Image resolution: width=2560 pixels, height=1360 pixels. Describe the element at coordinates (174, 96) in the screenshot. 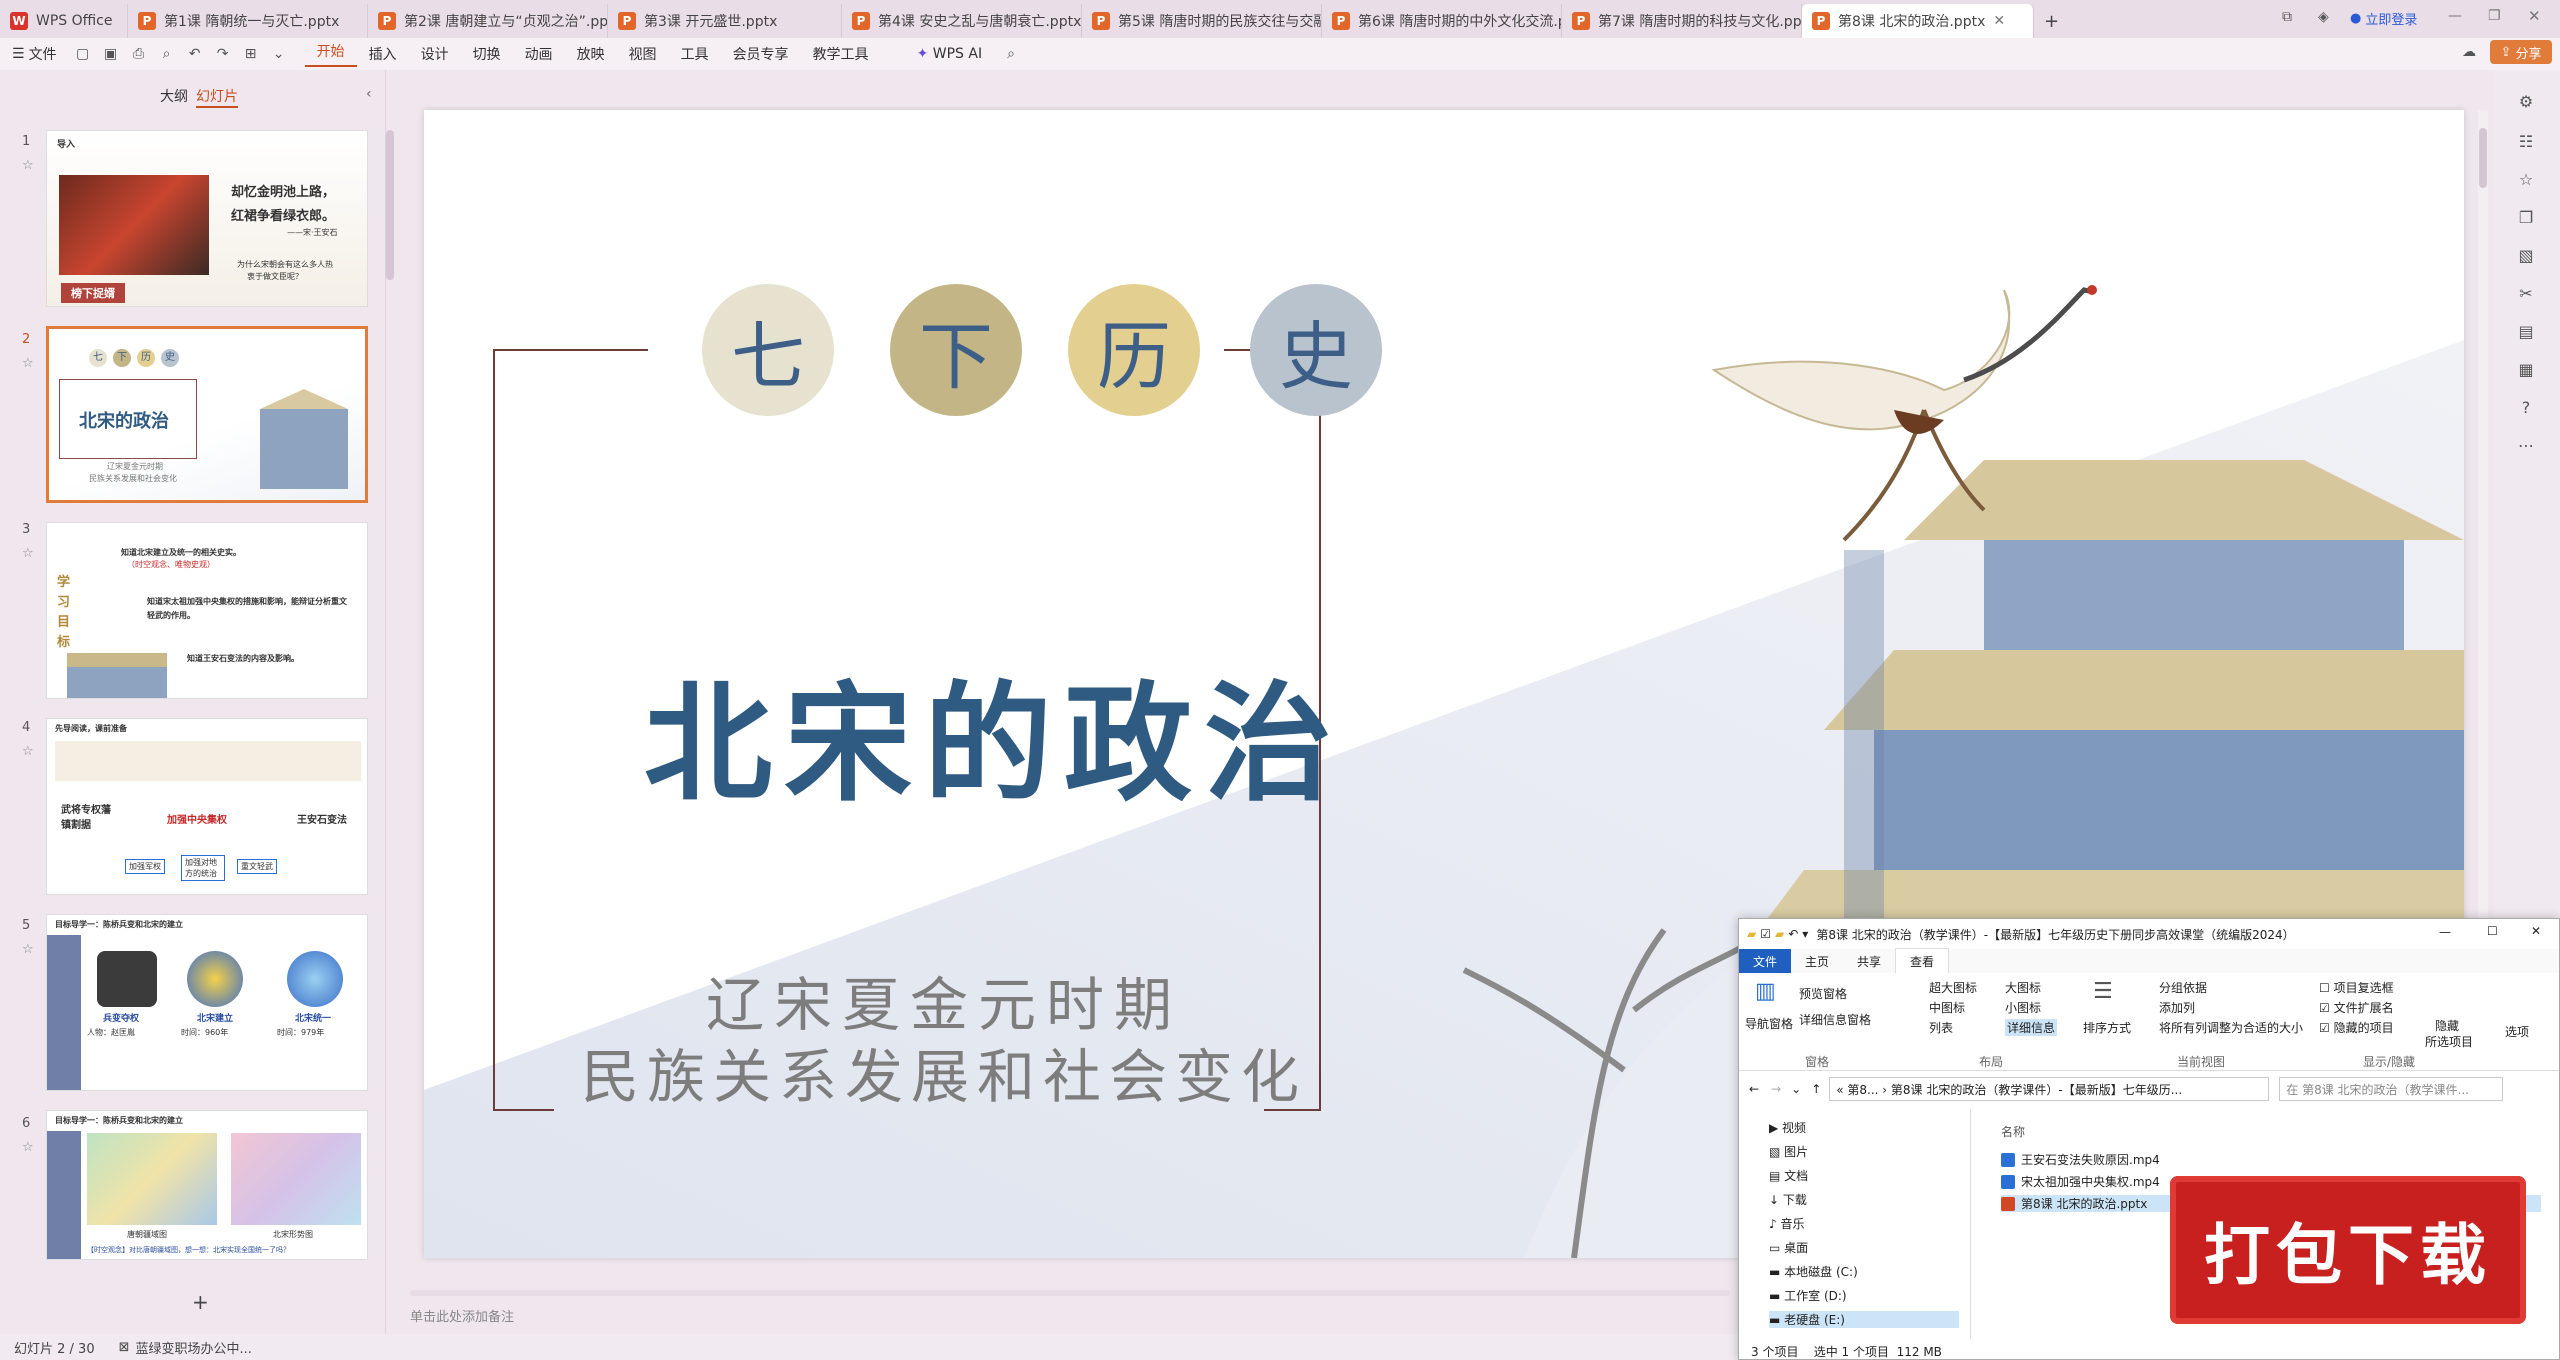

I see `outline-tab: 大纲` at that location.